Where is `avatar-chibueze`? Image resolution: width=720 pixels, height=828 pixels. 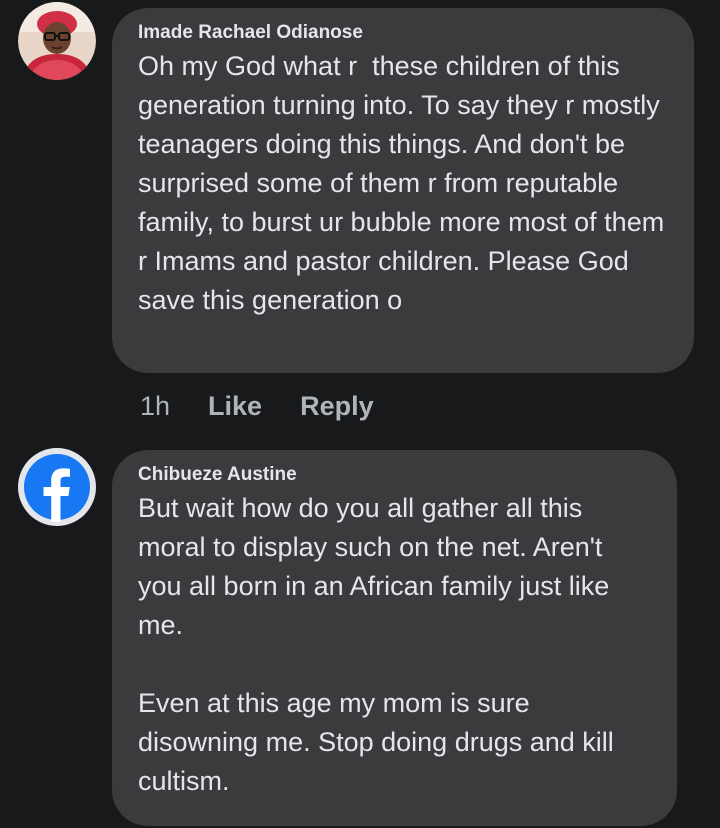 avatar-chibueze is located at coordinates (57, 487).